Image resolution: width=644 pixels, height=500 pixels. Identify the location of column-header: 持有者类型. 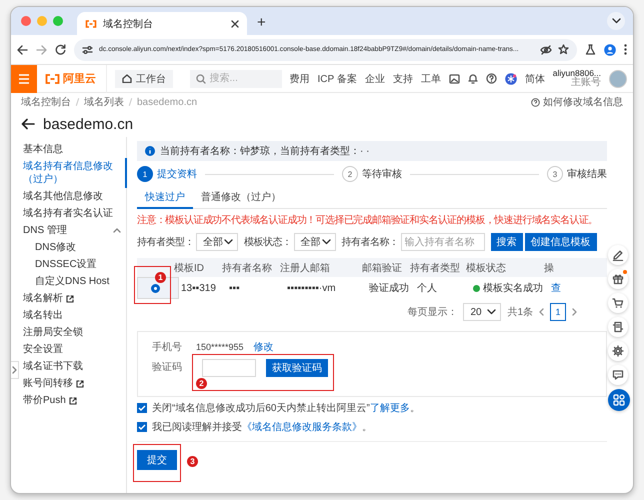
(435, 268).